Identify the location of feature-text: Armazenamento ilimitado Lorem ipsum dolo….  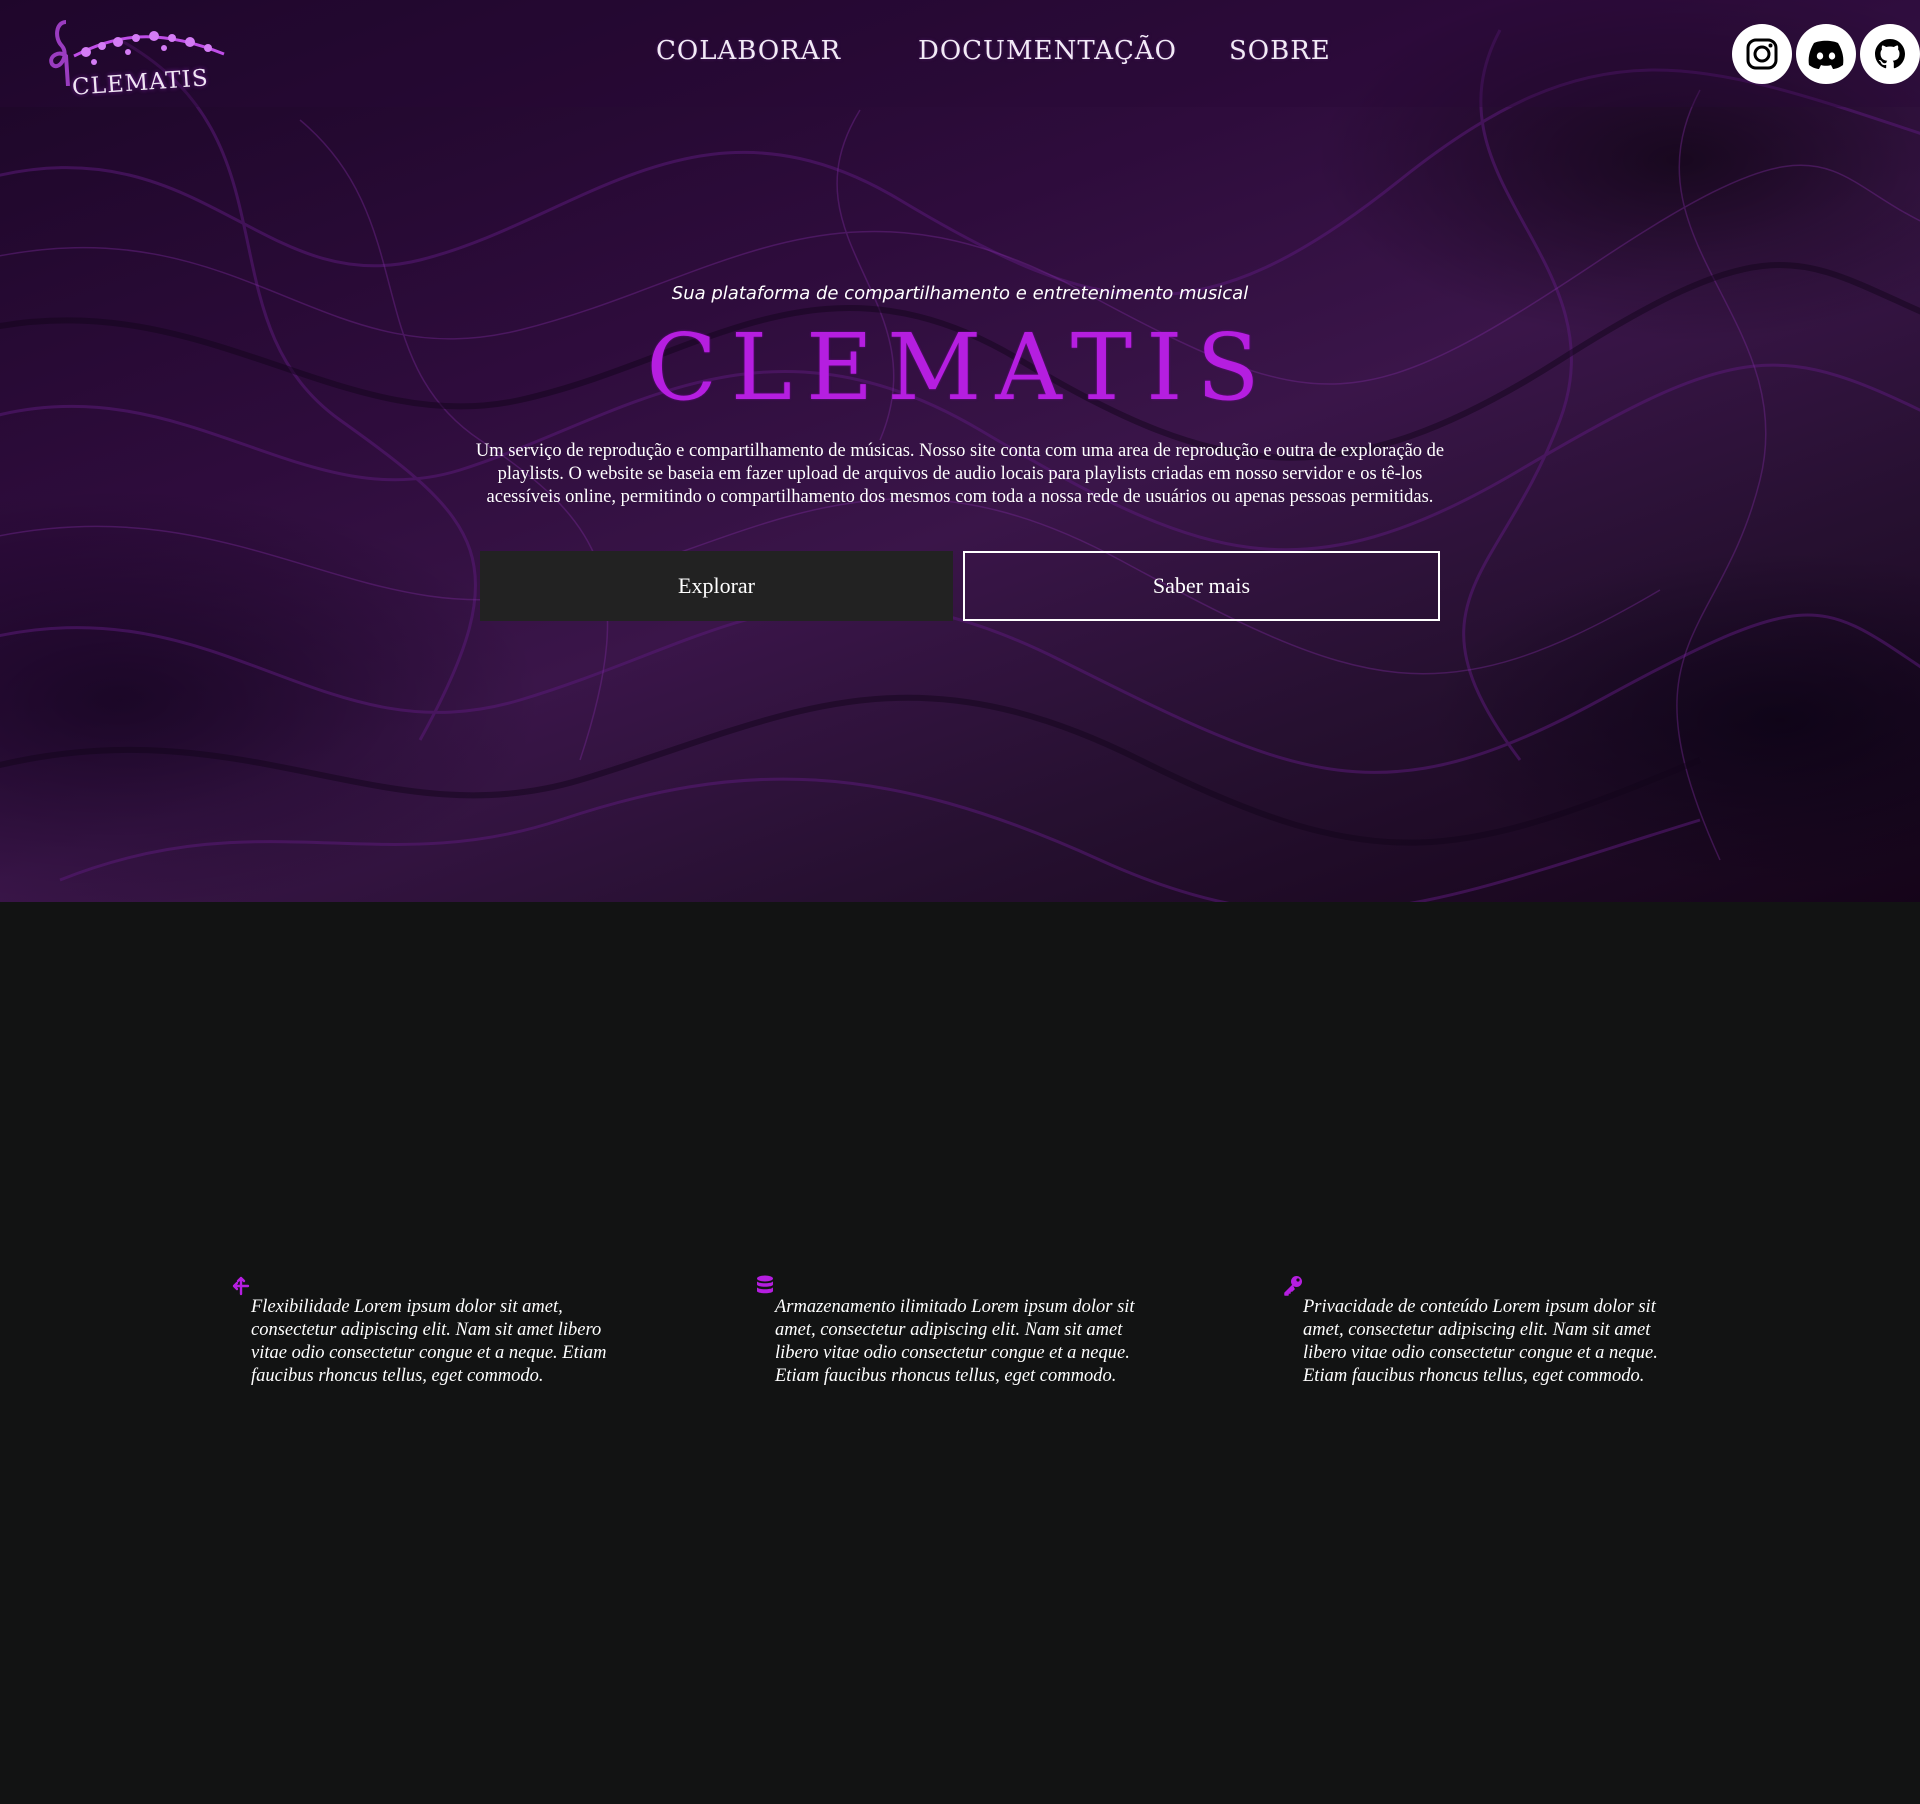
(955, 1341).